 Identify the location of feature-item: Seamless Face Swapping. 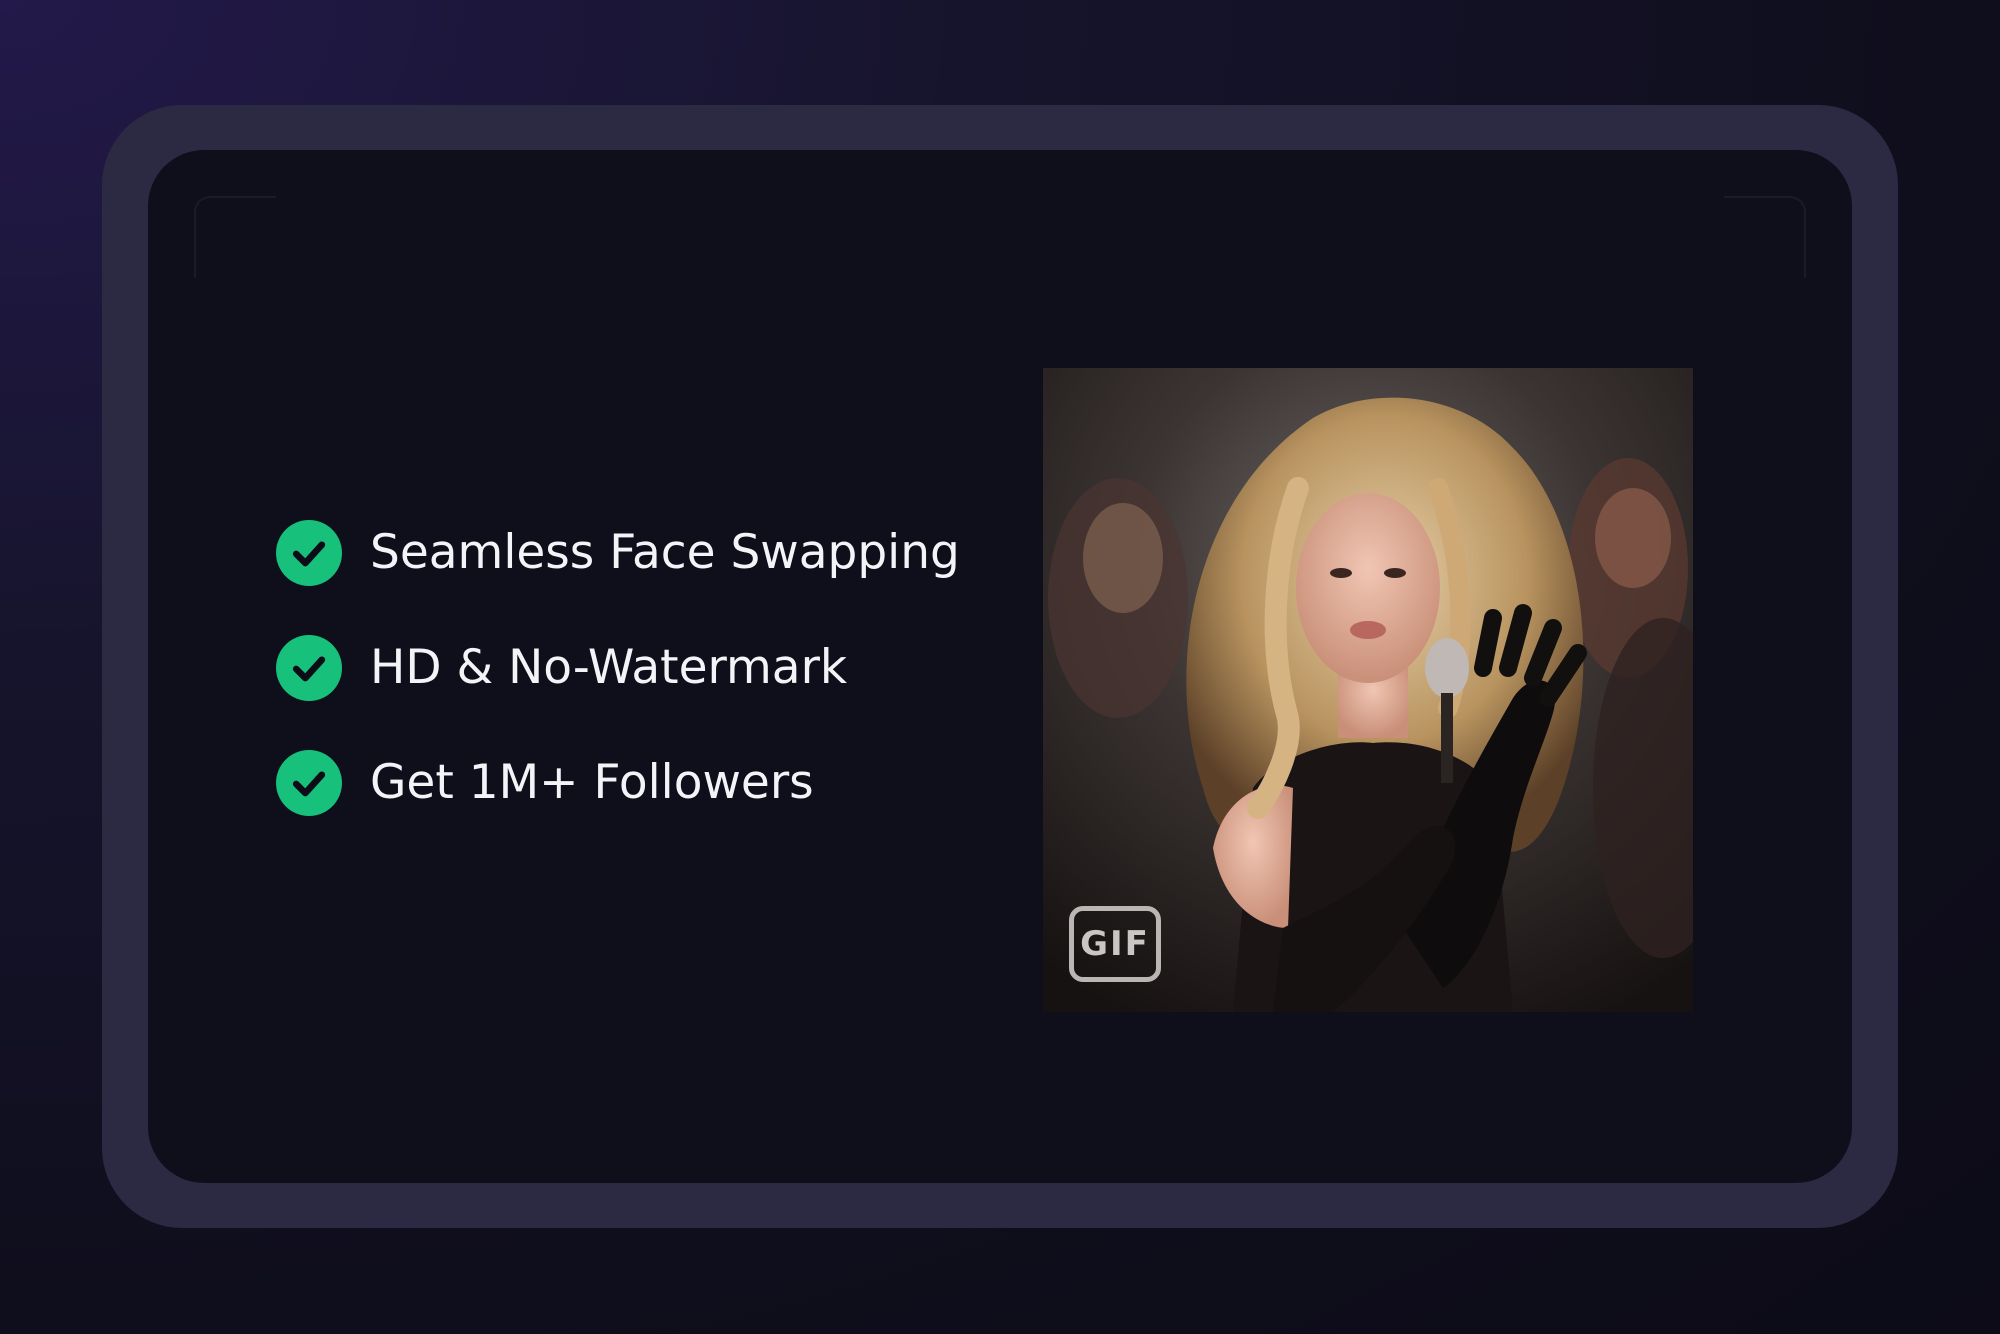
(618, 552).